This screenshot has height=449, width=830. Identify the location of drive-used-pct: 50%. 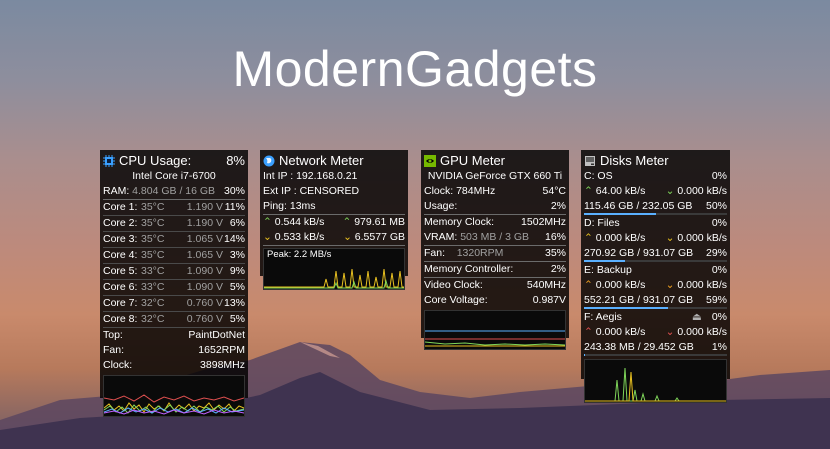
(716, 206).